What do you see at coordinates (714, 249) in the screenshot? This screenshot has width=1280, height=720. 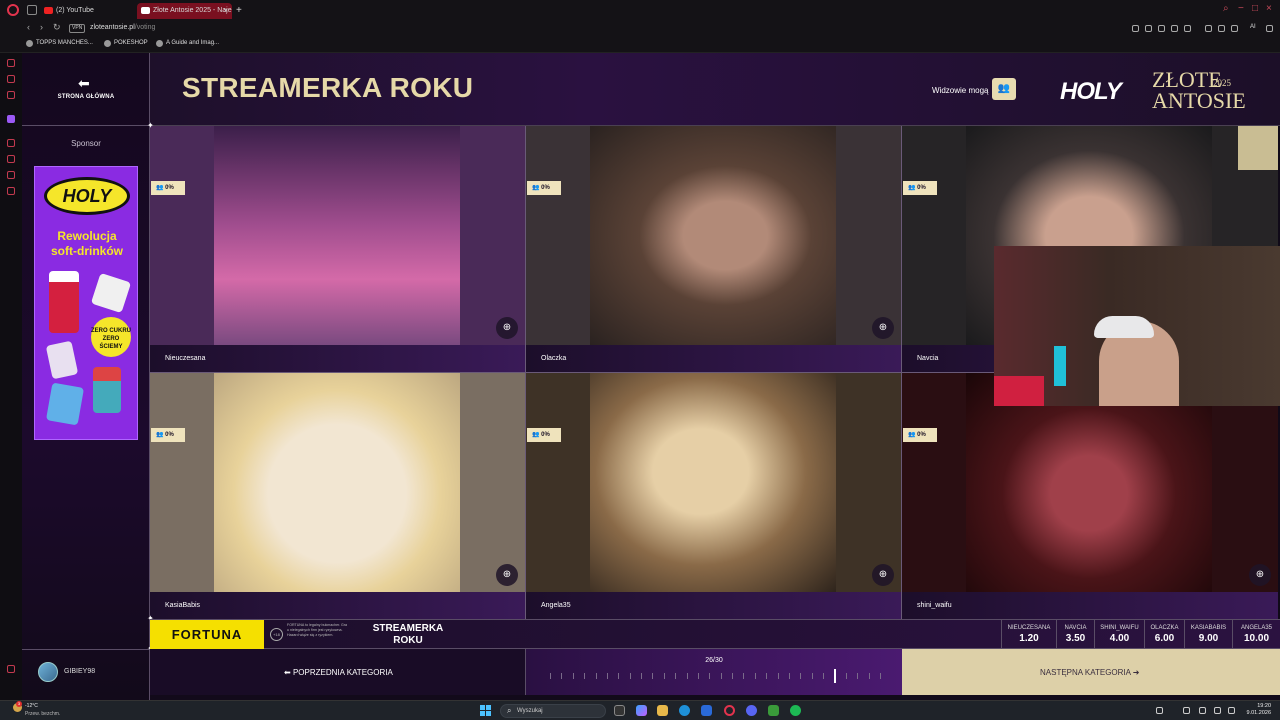 I see `nominee-card: 👥 0% ⊕ Olaczka` at bounding box center [714, 249].